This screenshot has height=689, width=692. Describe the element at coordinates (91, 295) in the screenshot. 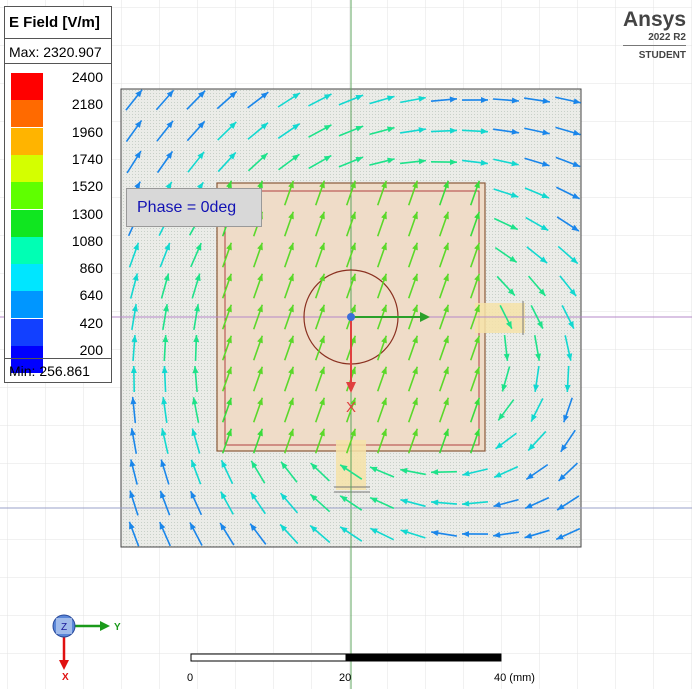

I see `legend-tick: 640` at that location.